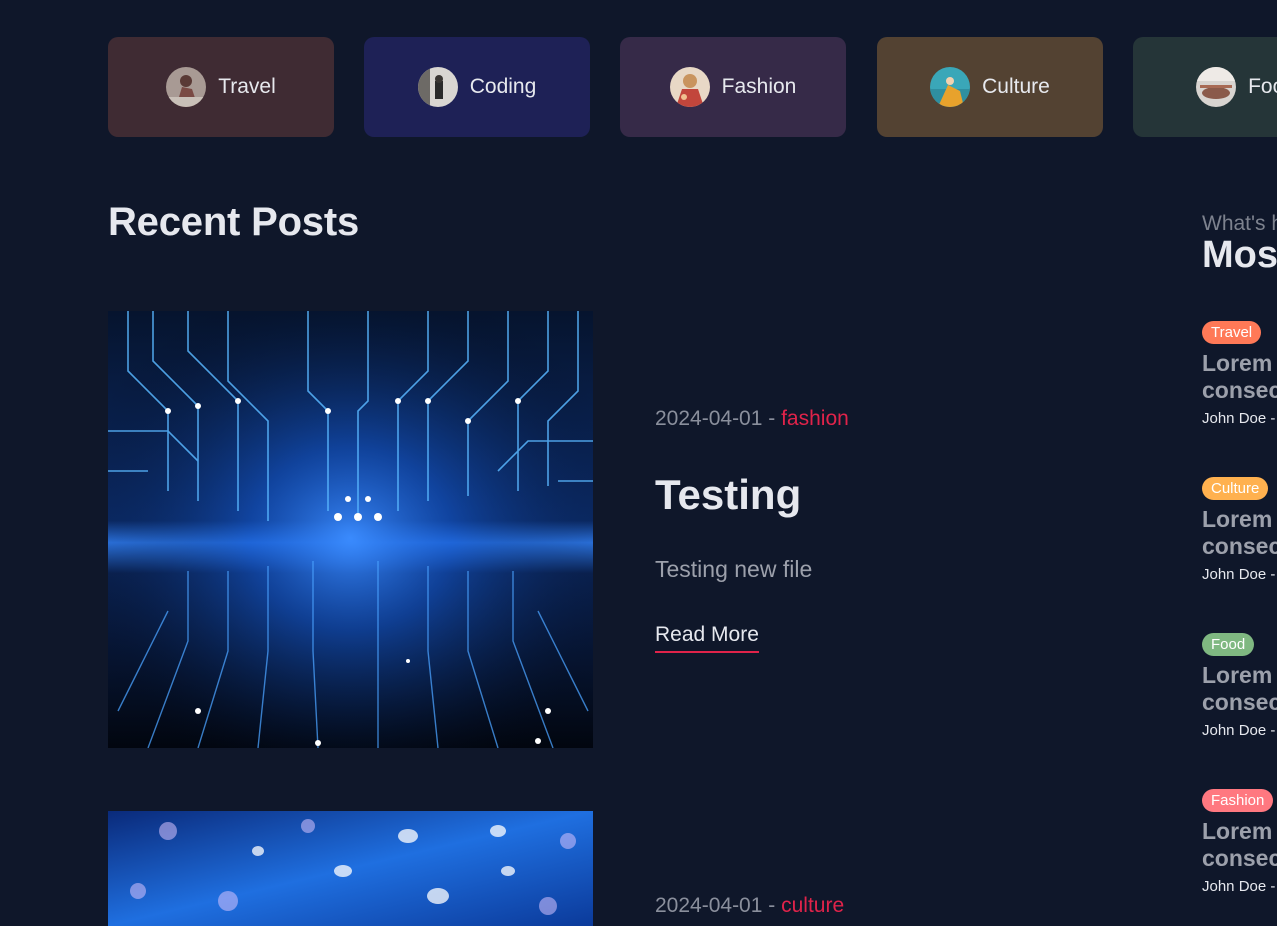 The height and width of the screenshot is (926, 1277). Describe the element at coordinates (1262, 86) in the screenshot. I see `category-label: Food` at that location.